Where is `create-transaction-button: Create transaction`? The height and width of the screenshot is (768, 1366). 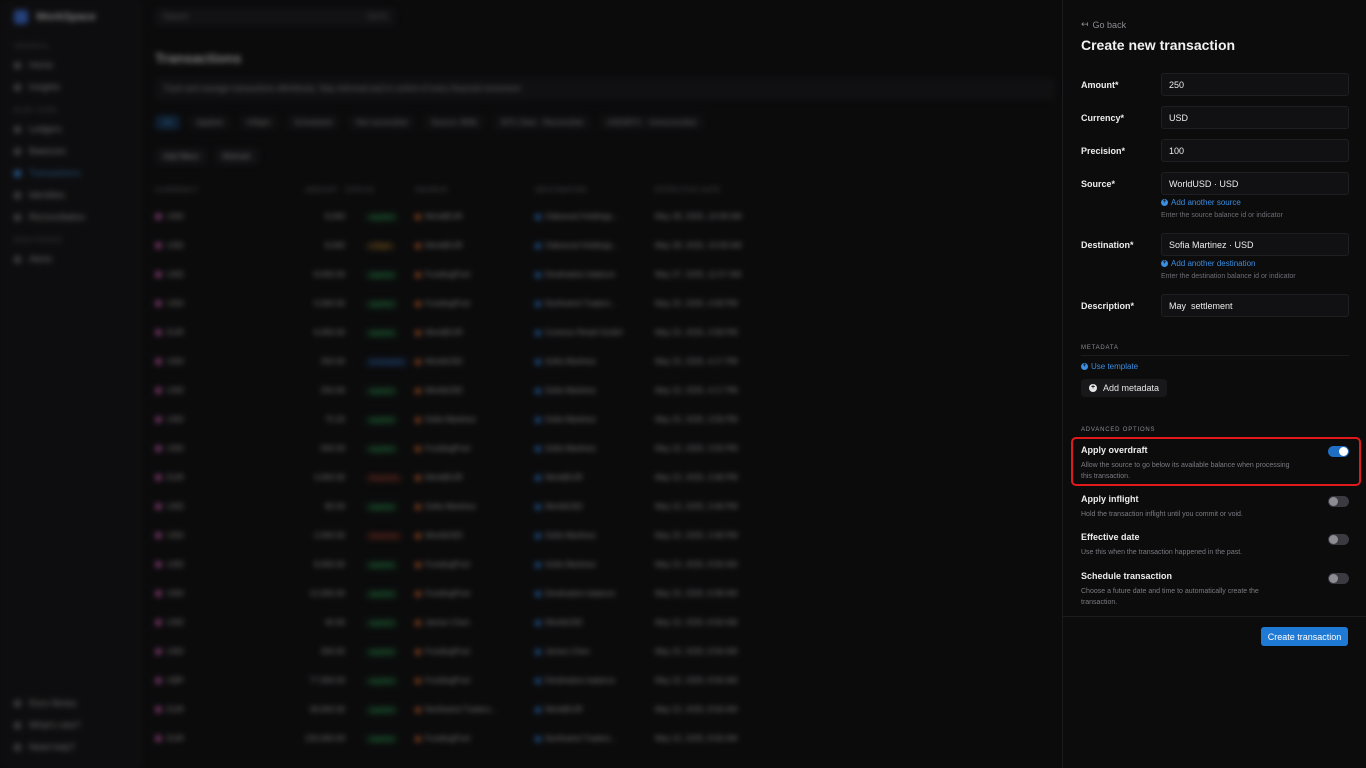 create-transaction-button: Create transaction is located at coordinates (1304, 636).